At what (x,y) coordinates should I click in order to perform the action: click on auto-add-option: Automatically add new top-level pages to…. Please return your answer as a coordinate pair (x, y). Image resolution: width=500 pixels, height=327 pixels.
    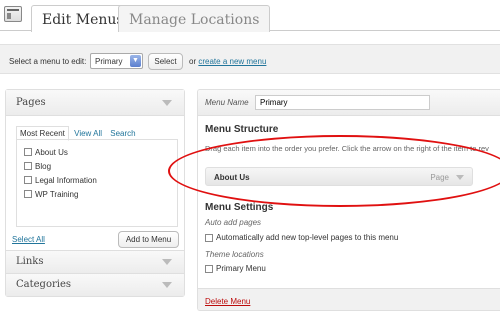
    Looking at the image, I should click on (301, 237).